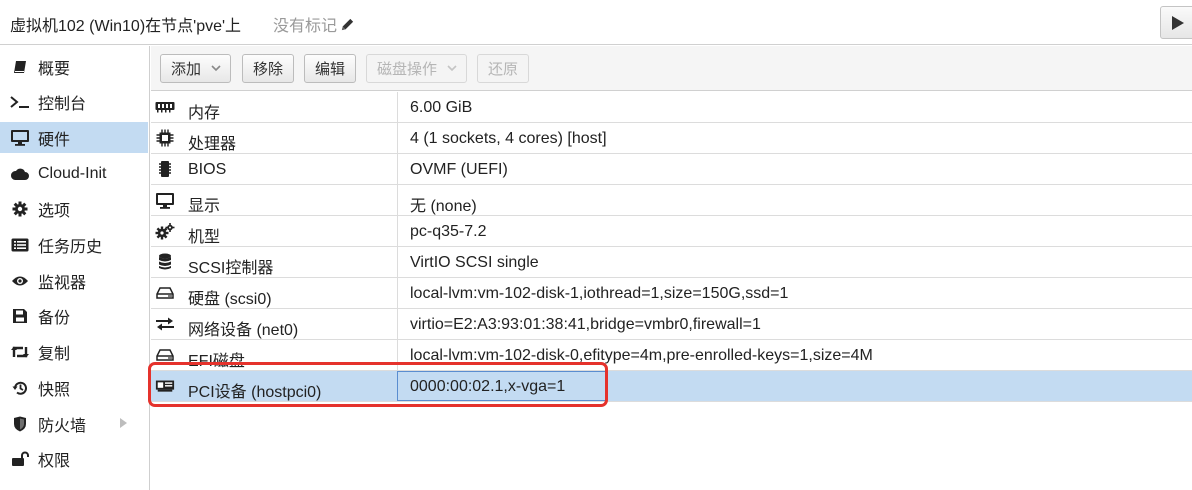 Image resolution: width=1192 pixels, height=490 pixels. I want to click on sidebar-item-book: 概要, so click(74, 66).